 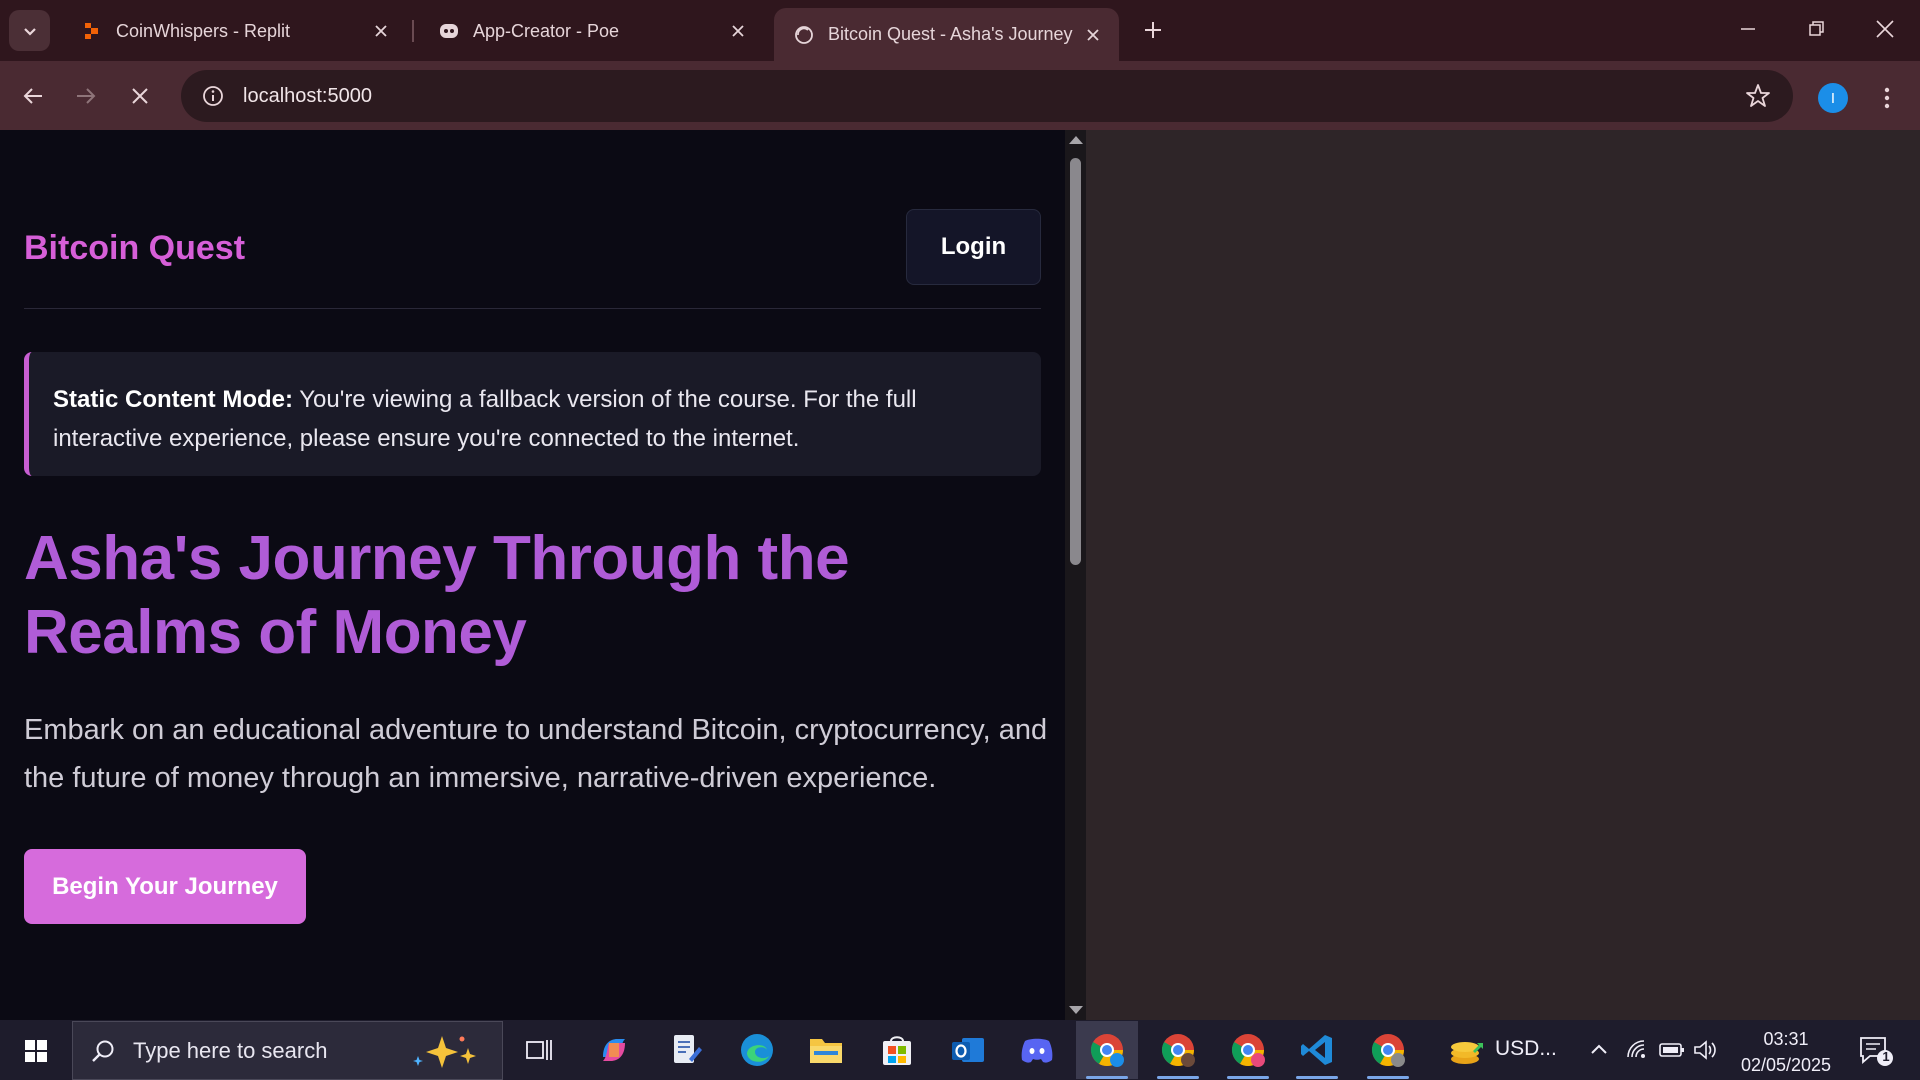 I want to click on forward-button, so click(x=86, y=96).